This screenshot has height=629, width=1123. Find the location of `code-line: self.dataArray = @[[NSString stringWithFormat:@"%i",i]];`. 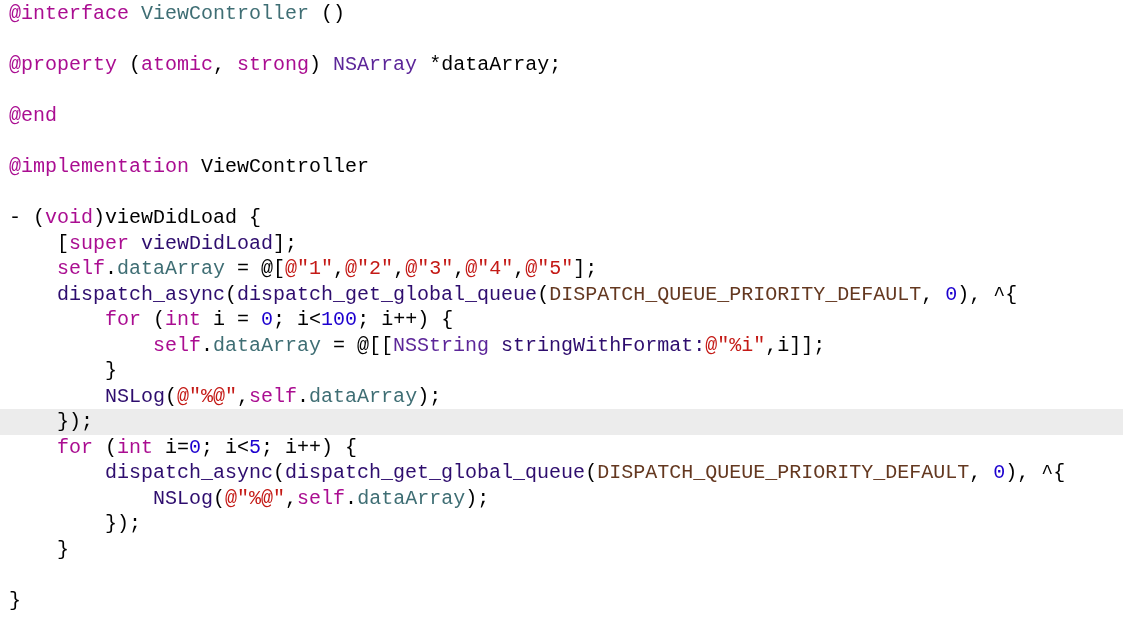

code-line: self.dataArray = @[[NSString stringWithFormat:@"%i",i]]; is located at coordinates (489, 345).